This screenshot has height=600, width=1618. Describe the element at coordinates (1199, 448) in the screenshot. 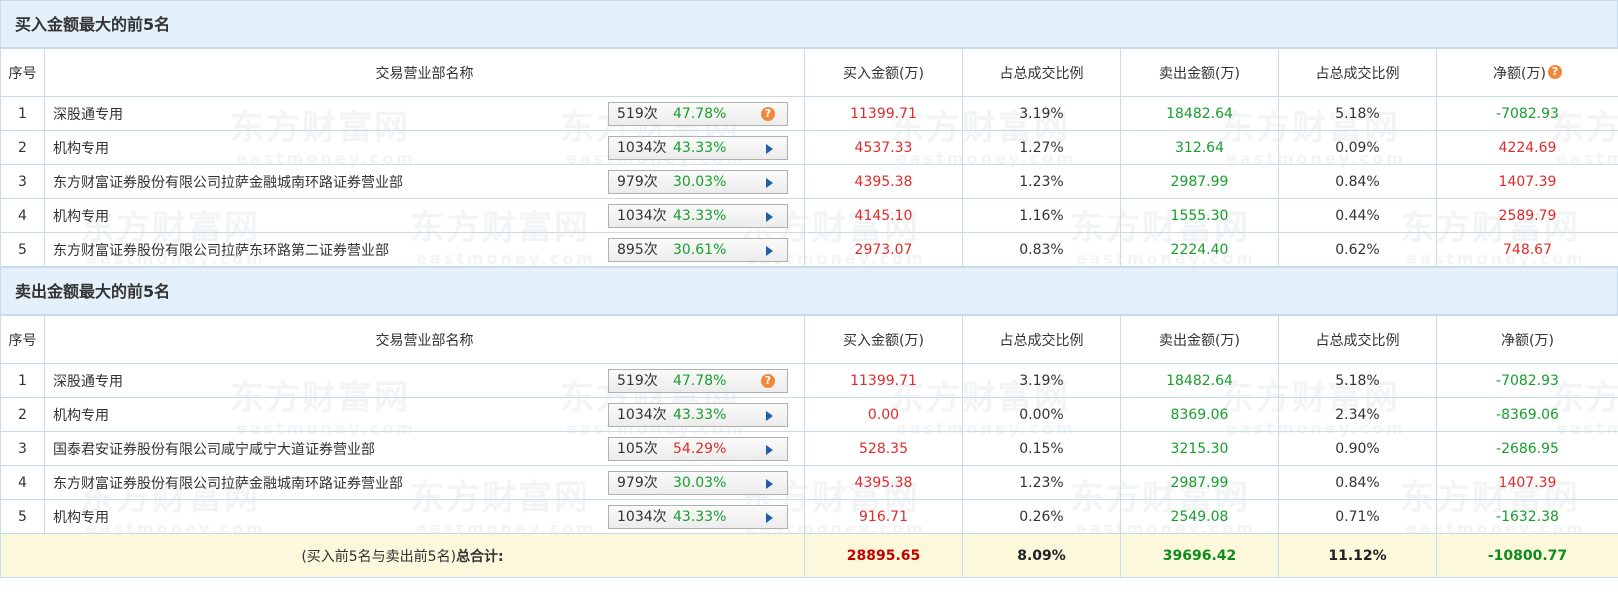

I see `sell-amount: 3215.30` at that location.